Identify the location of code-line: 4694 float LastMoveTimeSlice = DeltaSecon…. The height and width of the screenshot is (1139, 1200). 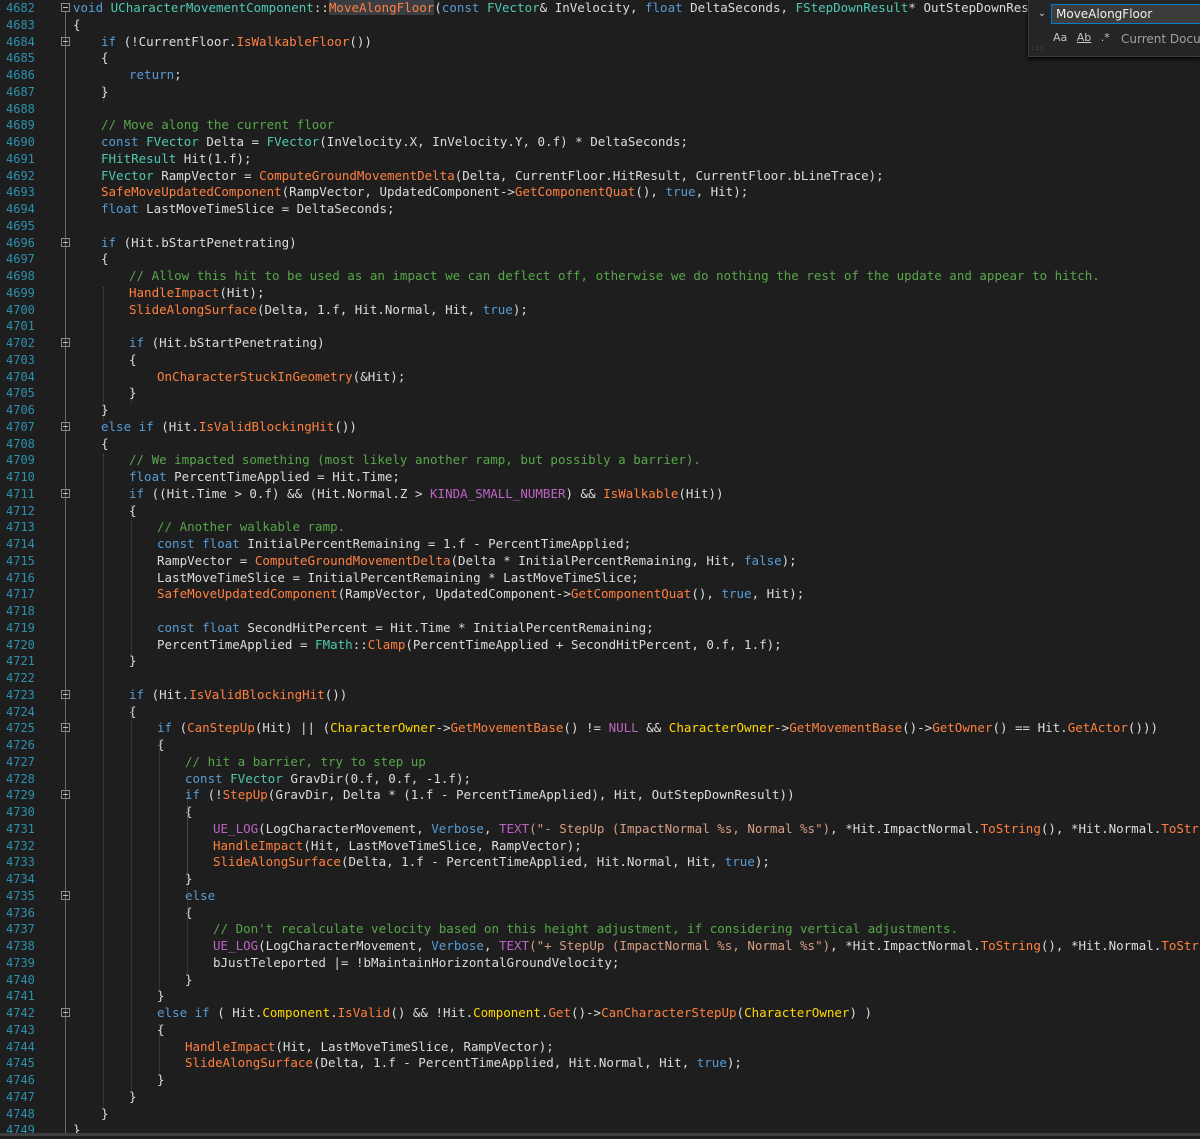
(600, 209).